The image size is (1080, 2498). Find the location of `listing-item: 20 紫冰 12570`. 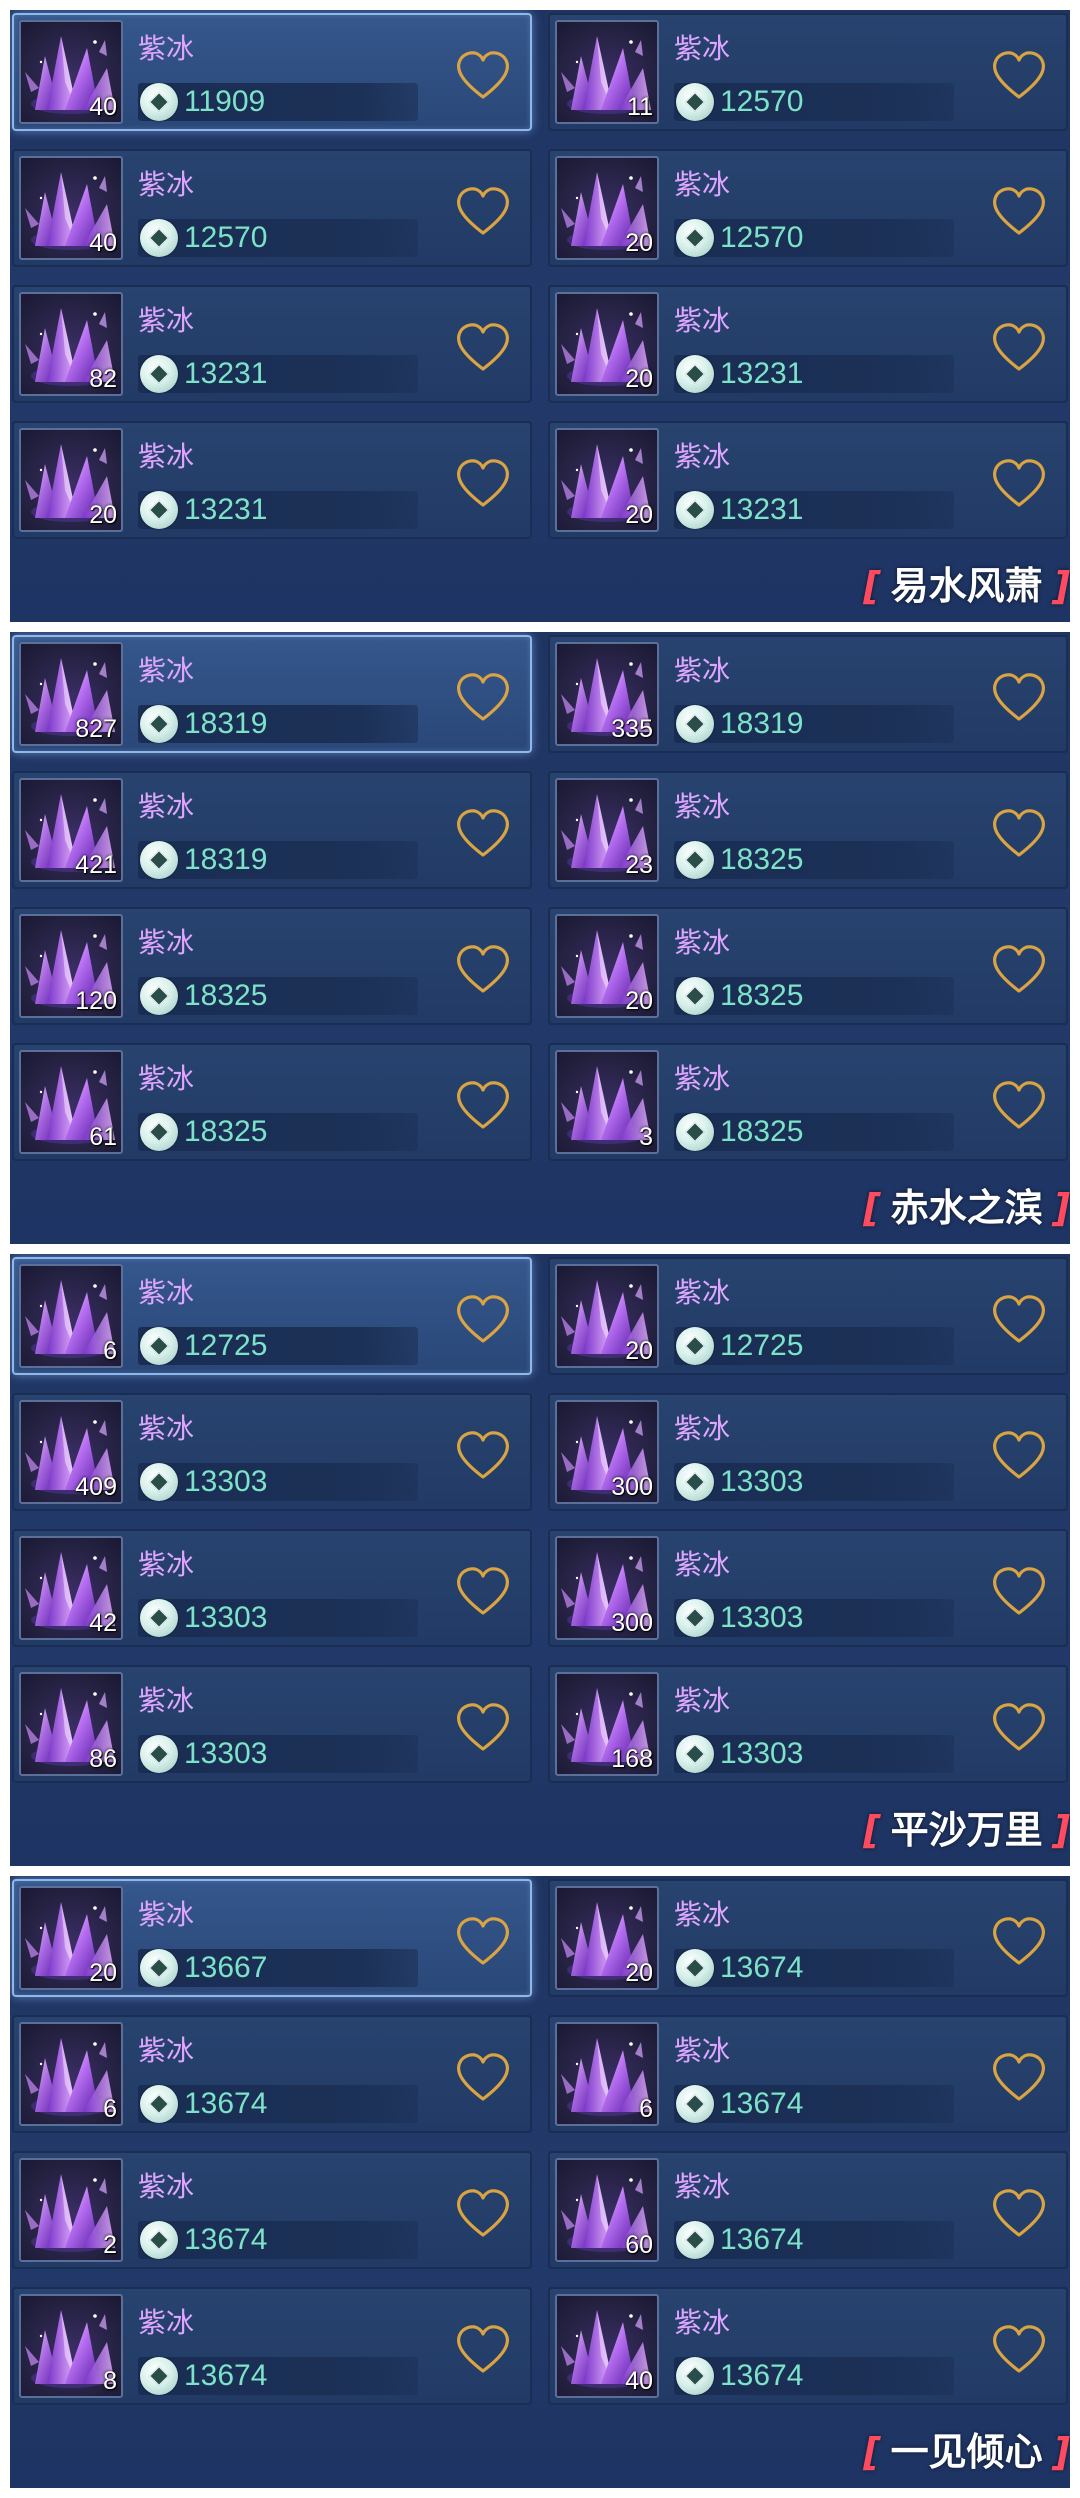

listing-item: 20 紫冰 12570 is located at coordinates (808, 208).